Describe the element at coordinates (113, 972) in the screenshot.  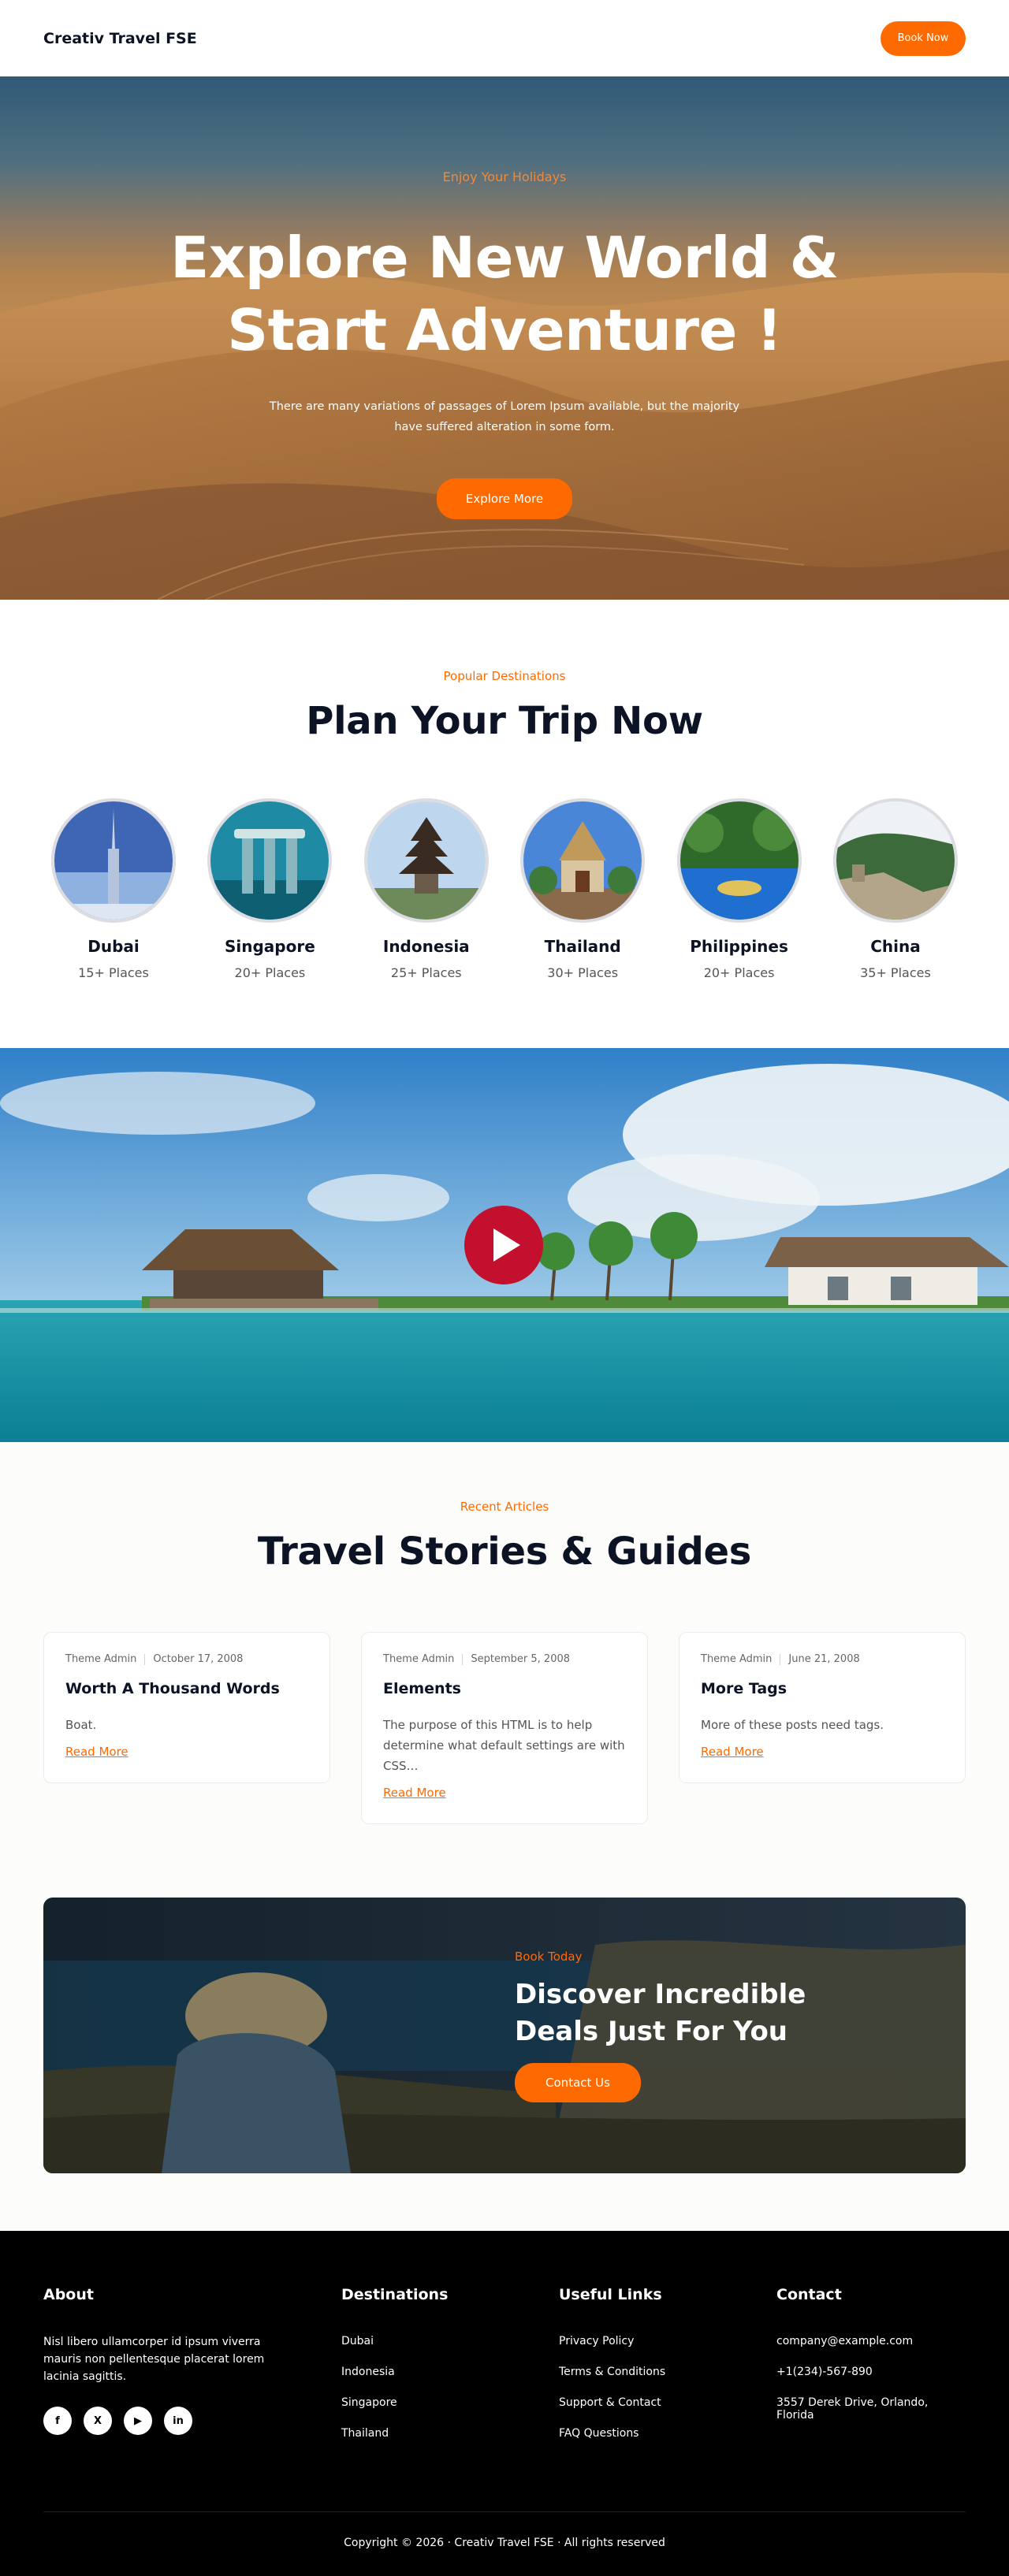
I see `dest-count: 15+ Places` at that location.